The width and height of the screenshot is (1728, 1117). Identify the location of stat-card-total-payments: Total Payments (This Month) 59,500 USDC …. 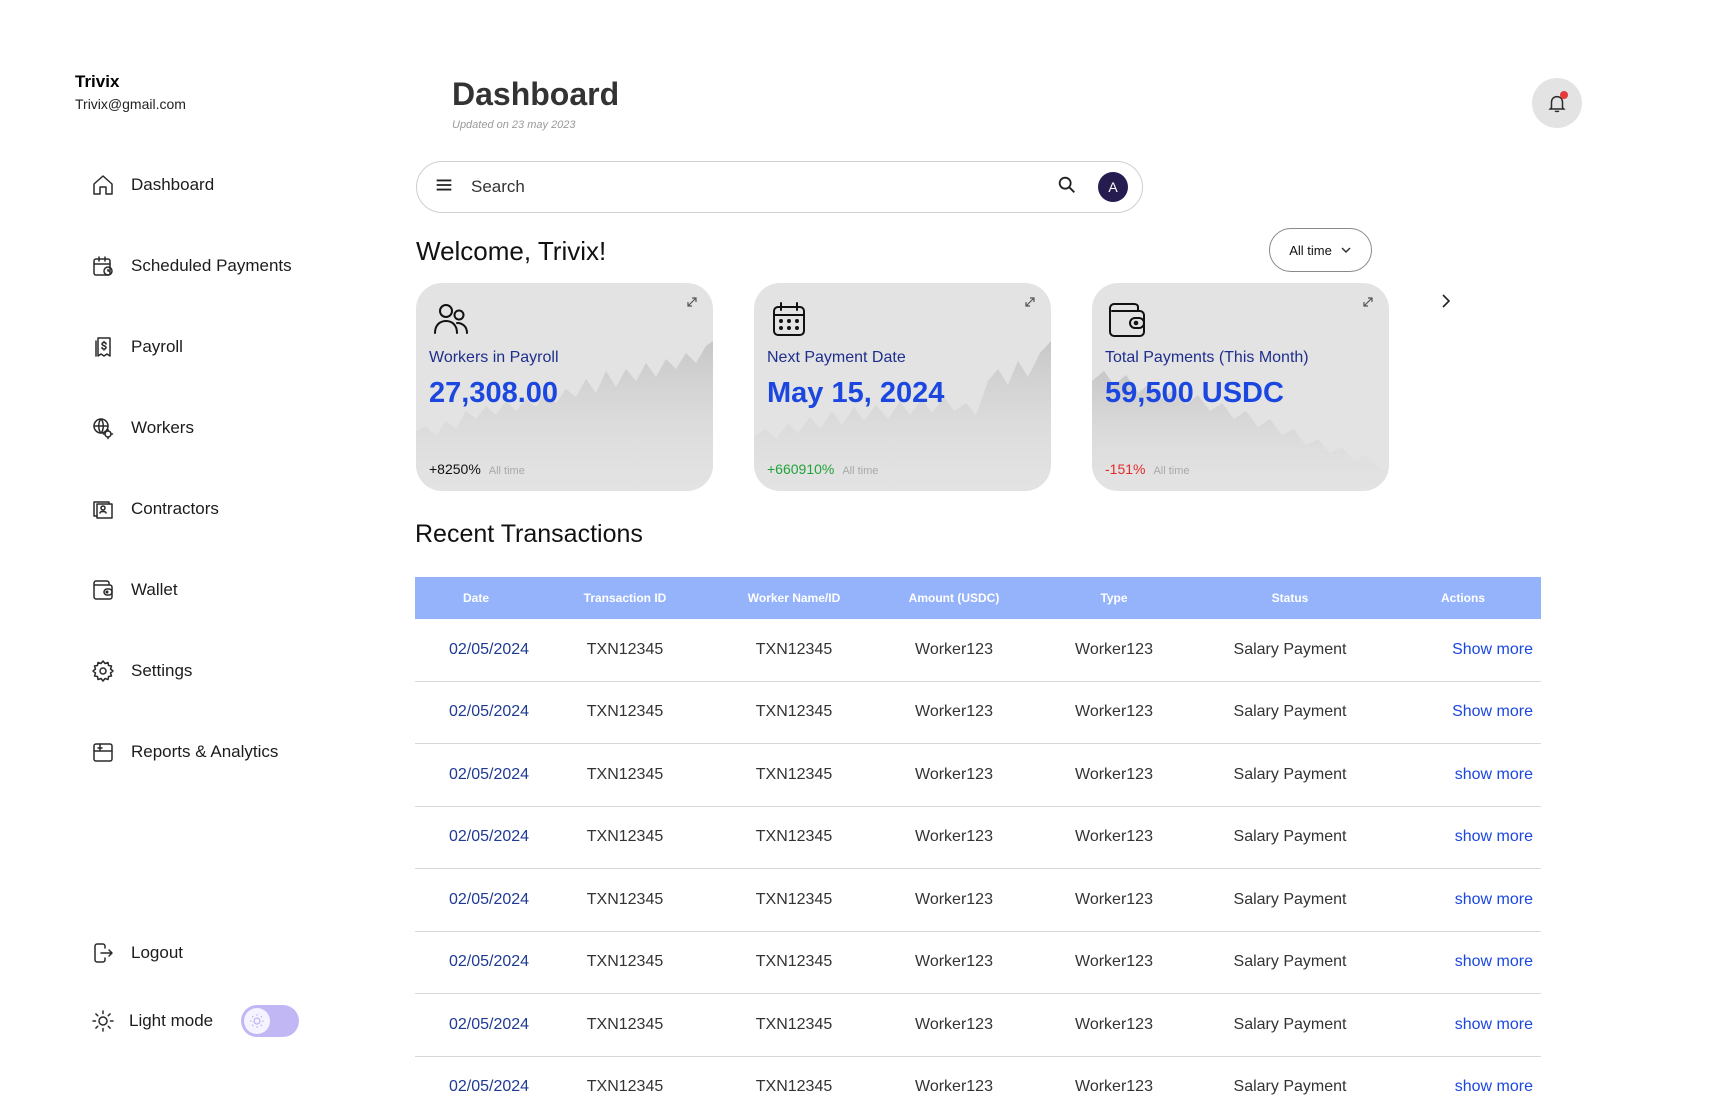
(1240, 387).